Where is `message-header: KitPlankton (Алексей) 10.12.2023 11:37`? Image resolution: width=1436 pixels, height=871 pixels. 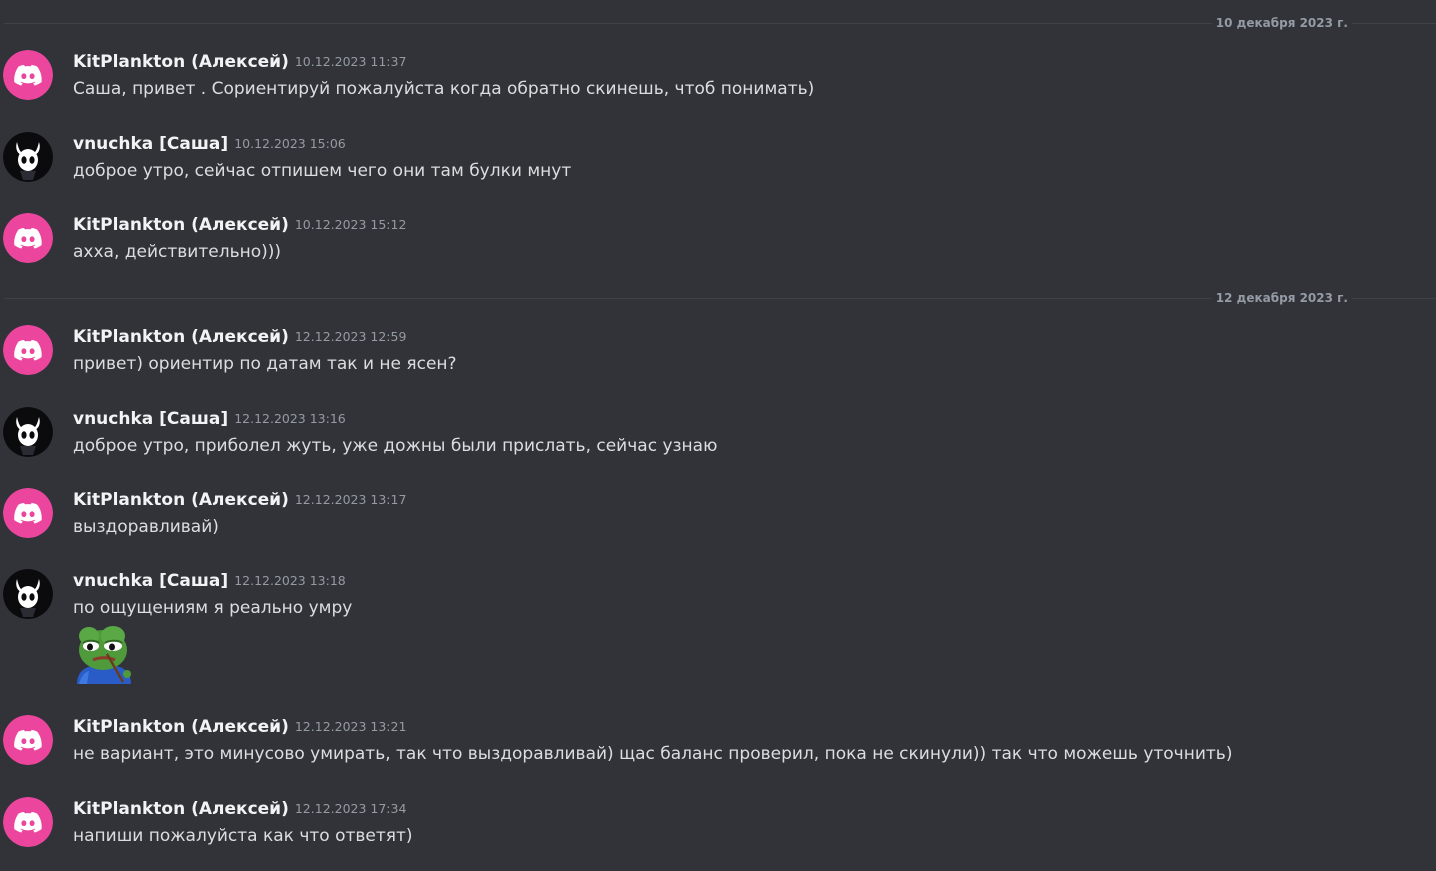 message-header: KitPlankton (Алексей) 10.12.2023 11:37 is located at coordinates (239, 62).